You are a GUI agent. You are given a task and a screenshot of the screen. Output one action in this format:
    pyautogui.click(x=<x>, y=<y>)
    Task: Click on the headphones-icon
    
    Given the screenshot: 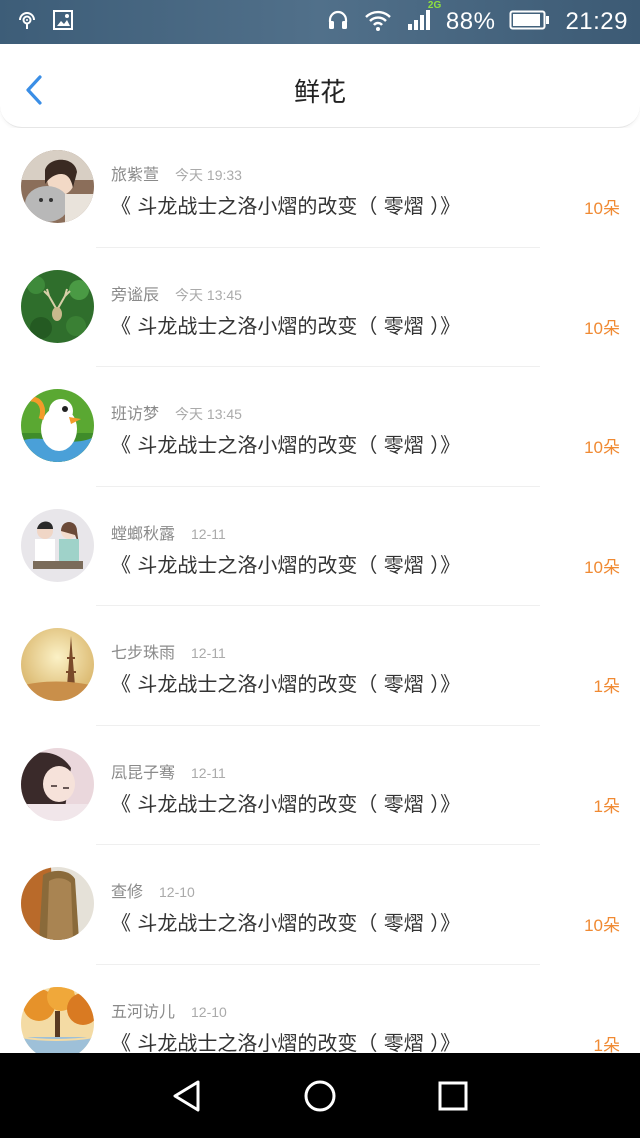 What is the action you would take?
    pyautogui.click(x=338, y=22)
    